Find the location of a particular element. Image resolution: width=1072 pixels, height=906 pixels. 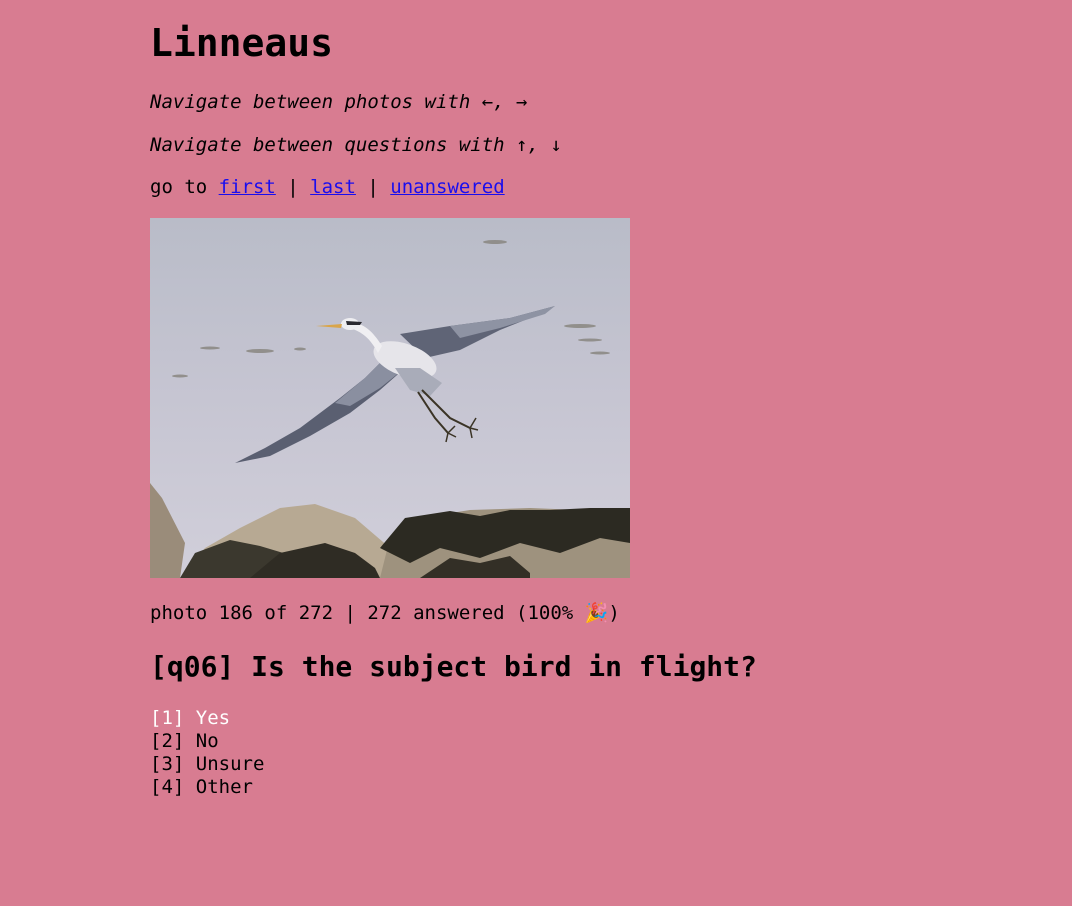

option-unsure: [3] Unsure is located at coordinates (207, 764).